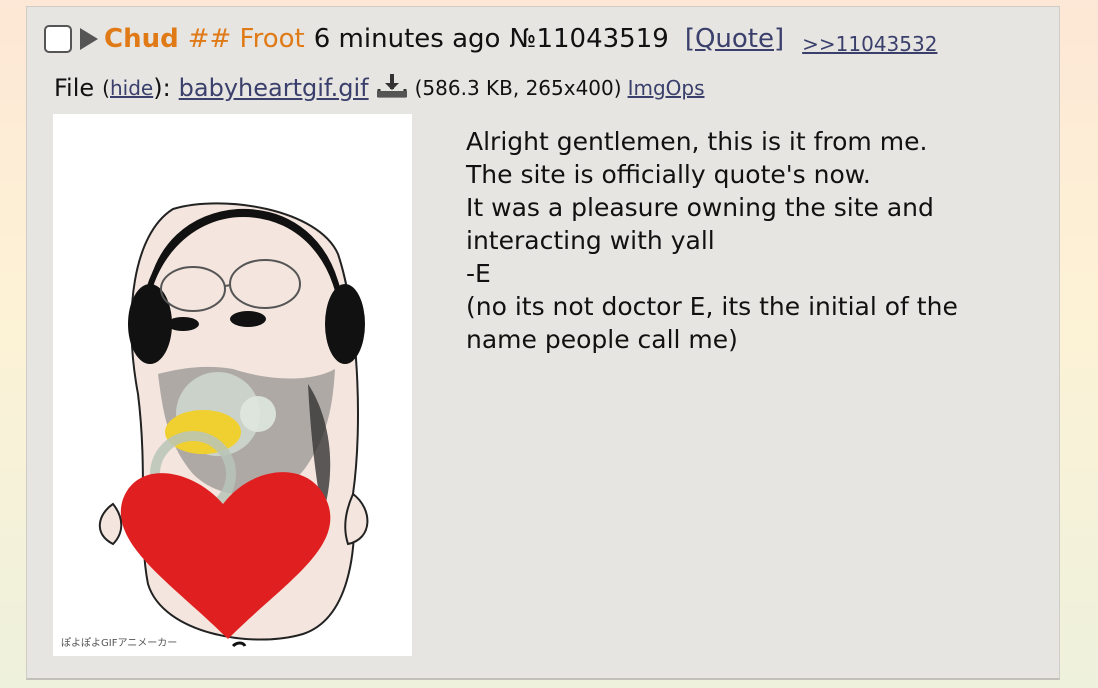  Describe the element at coordinates (274, 88) in the screenshot. I see `file-name-link: babyheartgif.gif` at that location.